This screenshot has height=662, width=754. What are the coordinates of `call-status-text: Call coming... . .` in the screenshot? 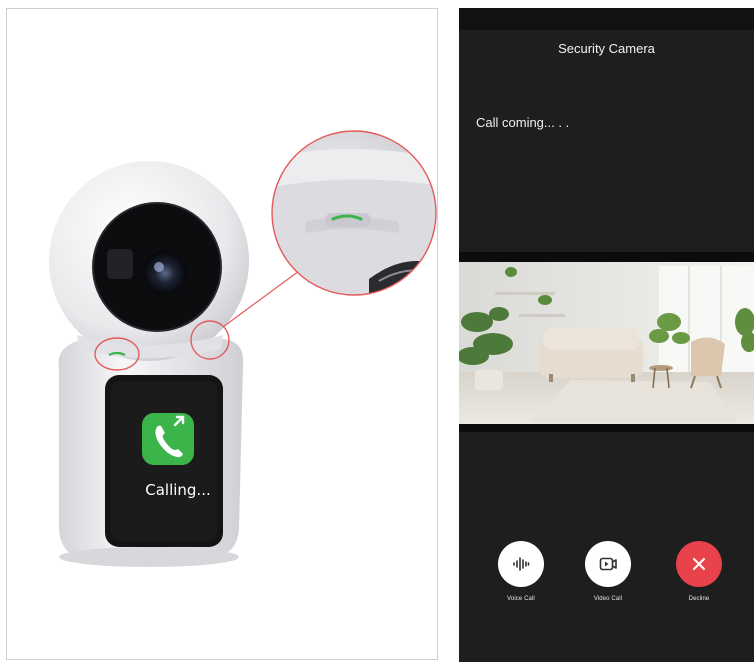 It's located at (523, 122).